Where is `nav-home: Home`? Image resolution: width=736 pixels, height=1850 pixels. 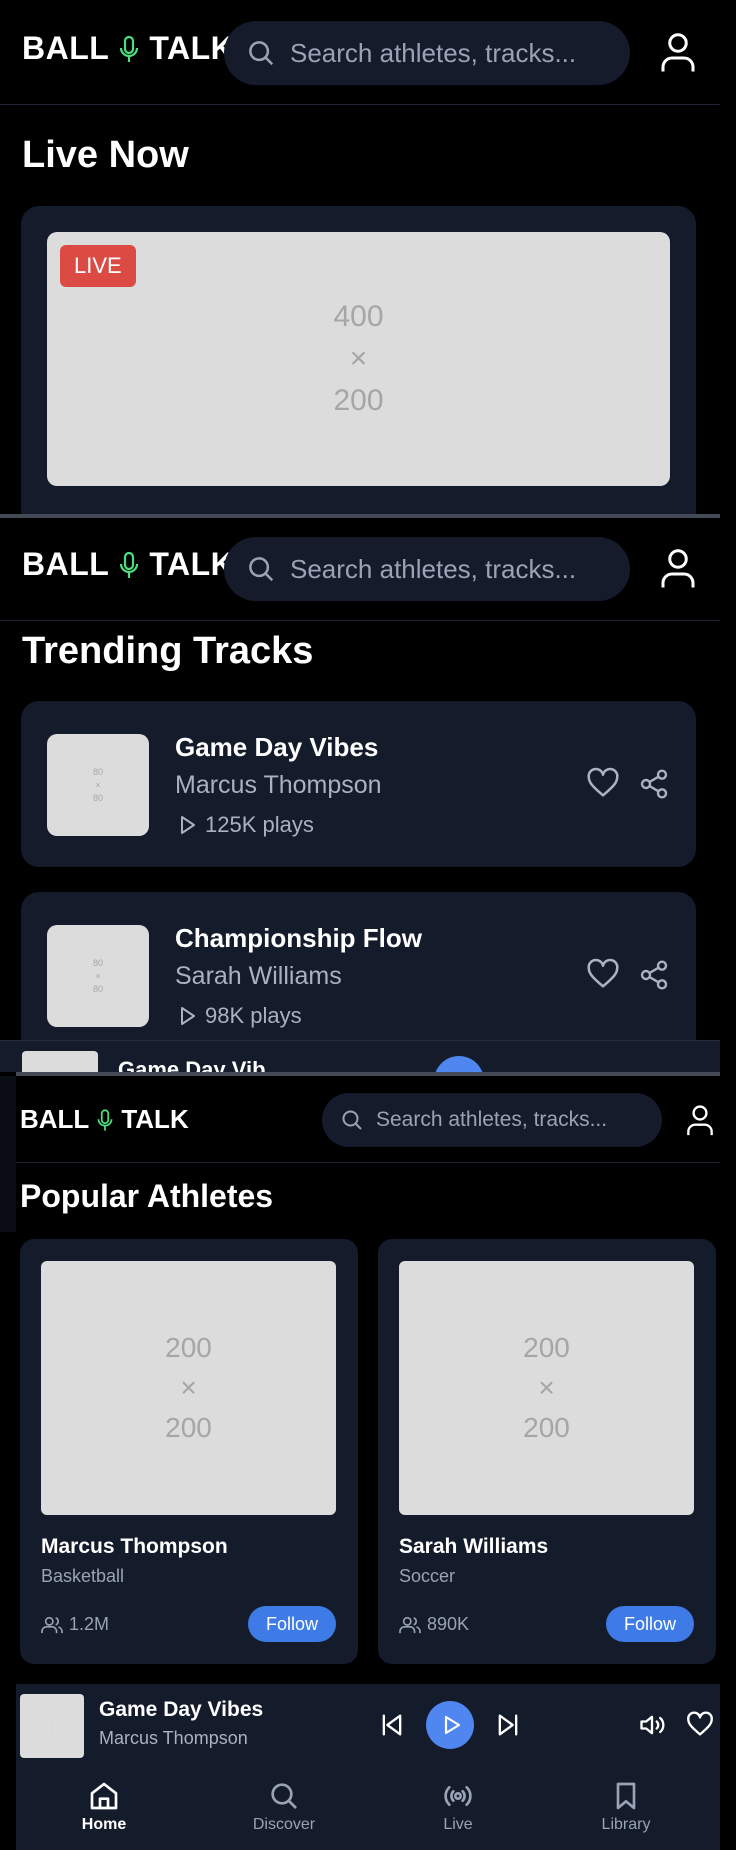
nav-home: Home is located at coordinates (104, 1807).